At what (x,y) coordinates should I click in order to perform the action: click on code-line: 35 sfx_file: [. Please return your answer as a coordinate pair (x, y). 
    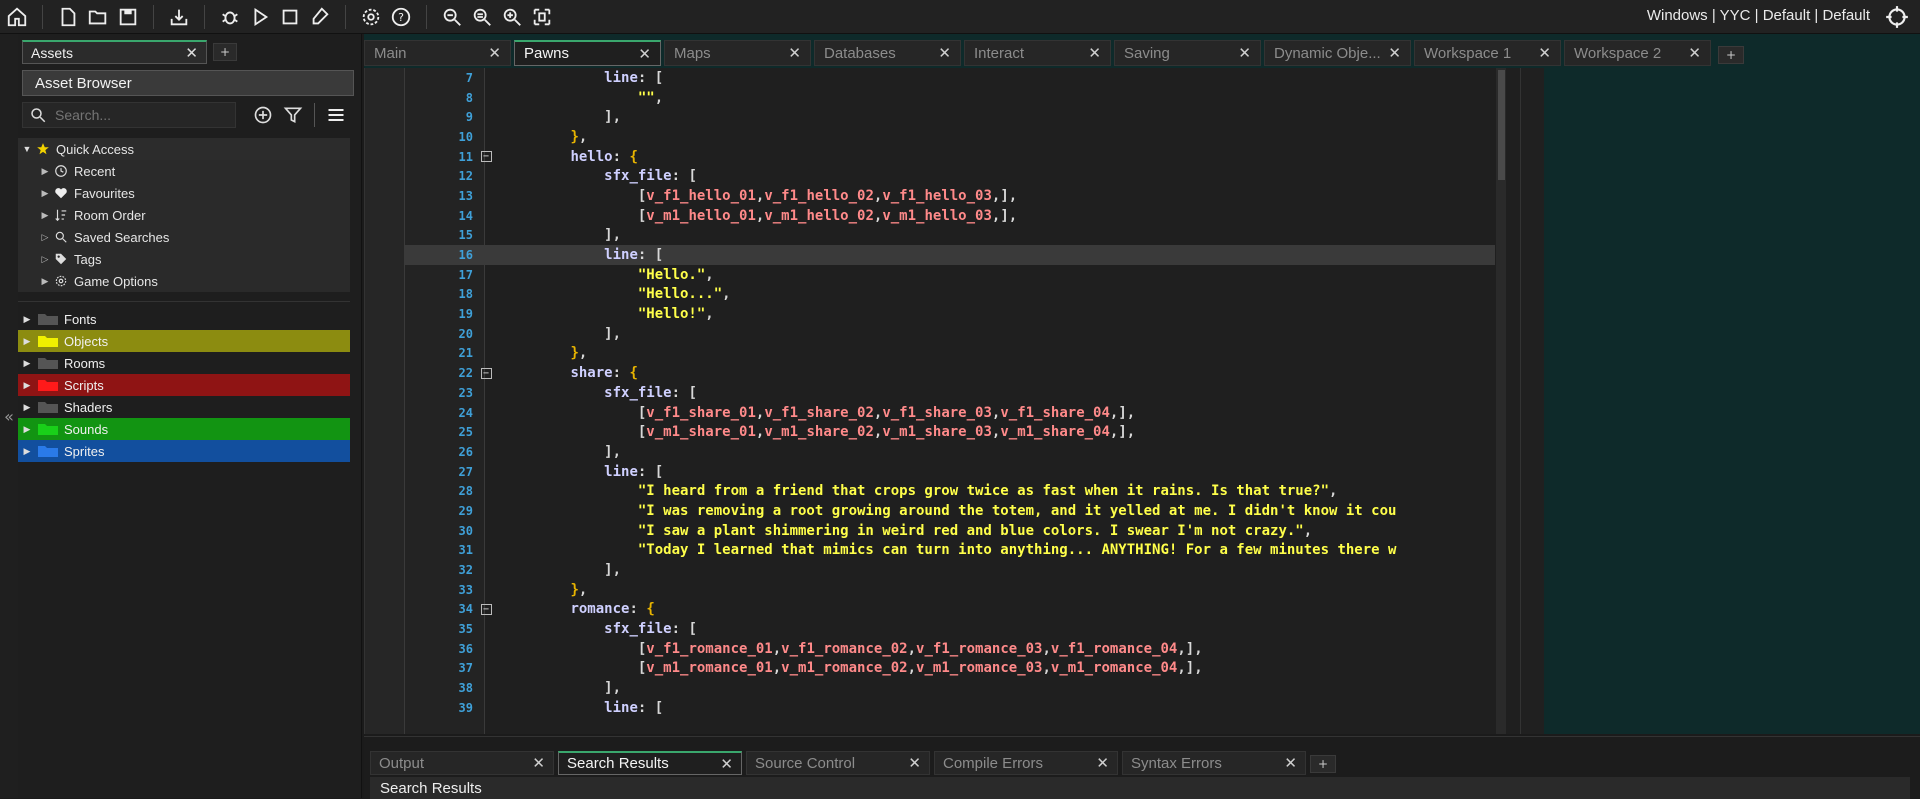
    Looking at the image, I should click on (950, 629).